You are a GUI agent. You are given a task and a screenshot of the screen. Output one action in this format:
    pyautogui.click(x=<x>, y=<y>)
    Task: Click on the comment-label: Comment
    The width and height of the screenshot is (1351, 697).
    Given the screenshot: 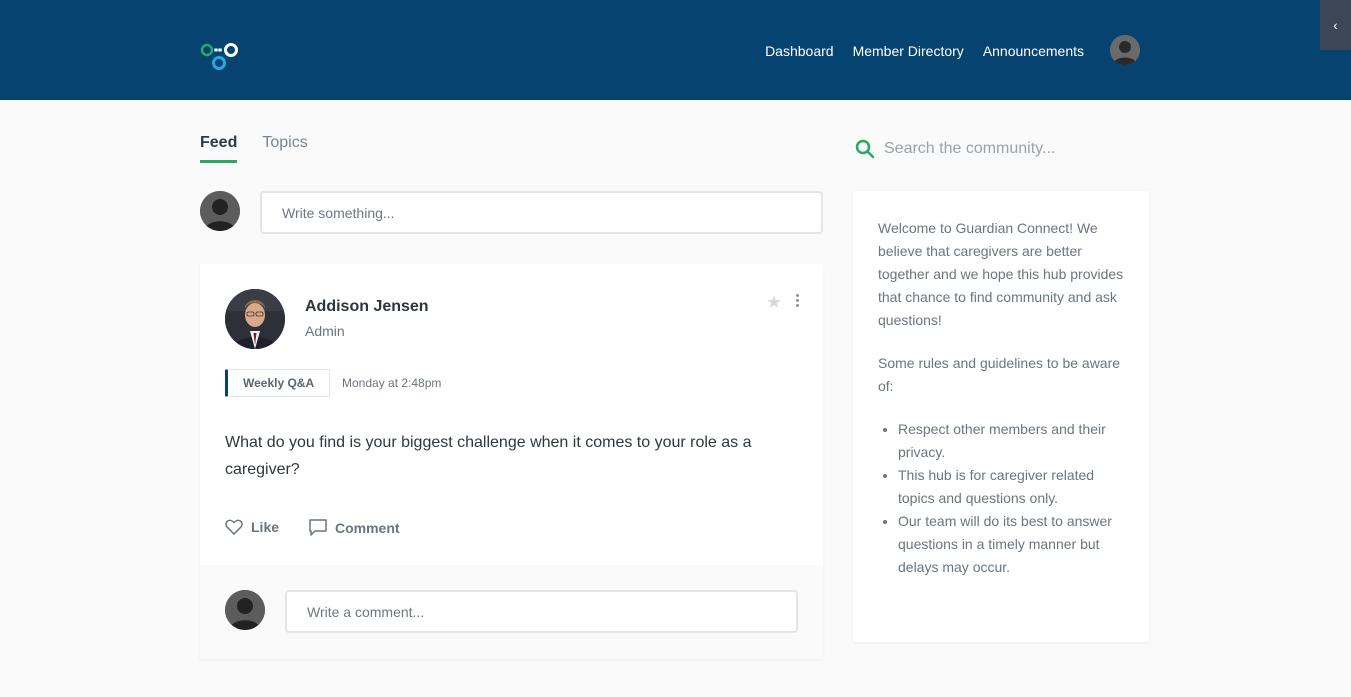 What is the action you would take?
    pyautogui.click(x=367, y=527)
    